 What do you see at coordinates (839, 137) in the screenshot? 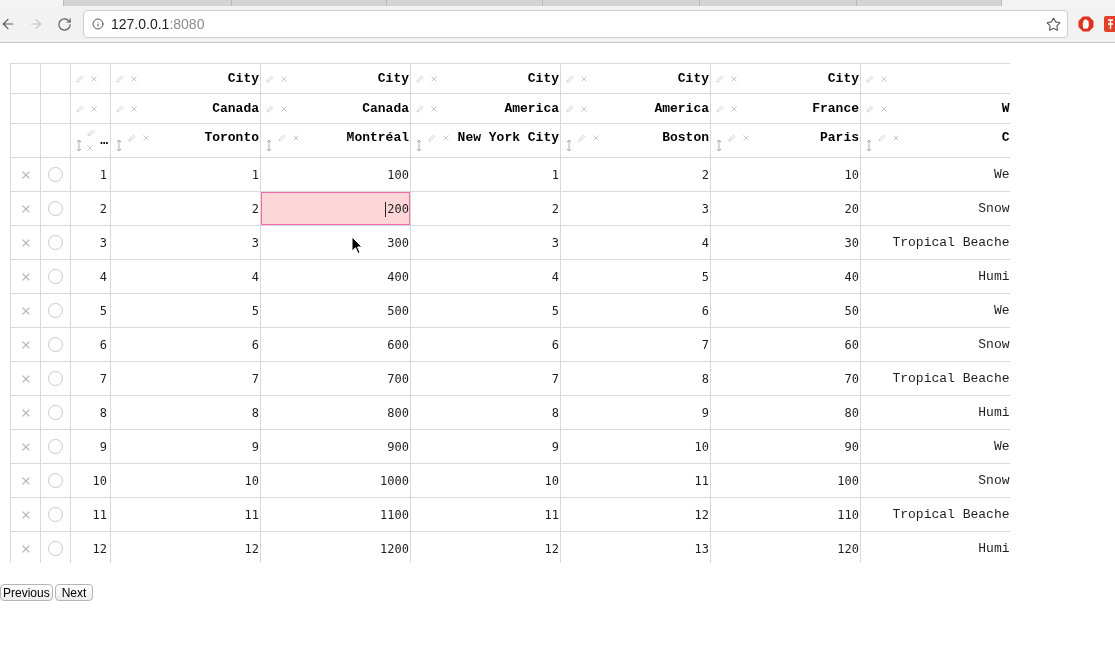
I see `column-header: Paris` at bounding box center [839, 137].